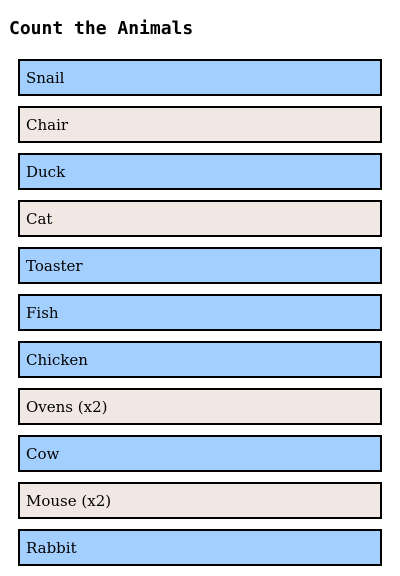 This screenshot has width=400, height=576. What do you see at coordinates (42, 312) in the screenshot?
I see `list-item-label: Fish` at bounding box center [42, 312].